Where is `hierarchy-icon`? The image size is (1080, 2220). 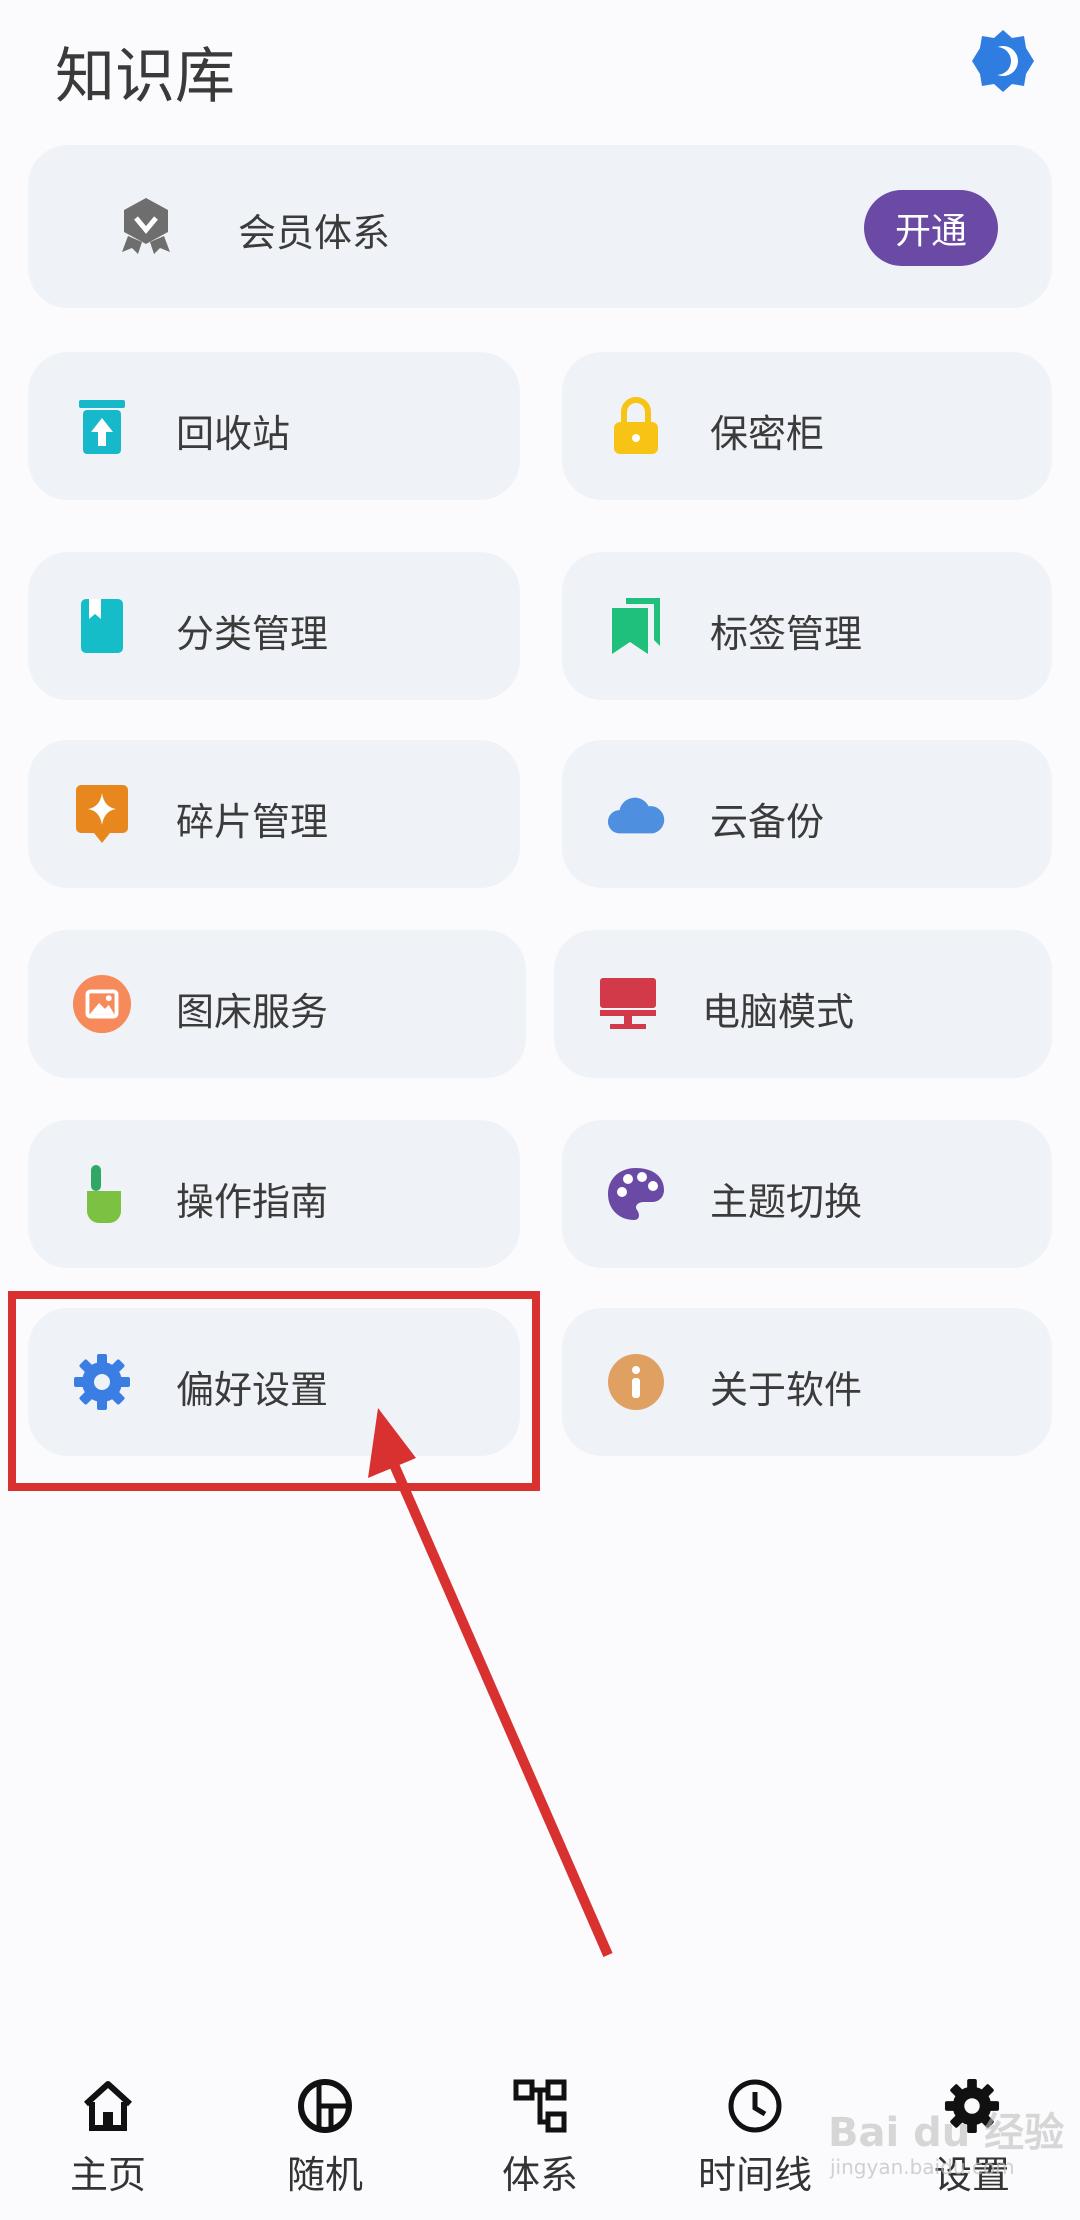 hierarchy-icon is located at coordinates (540, 2106).